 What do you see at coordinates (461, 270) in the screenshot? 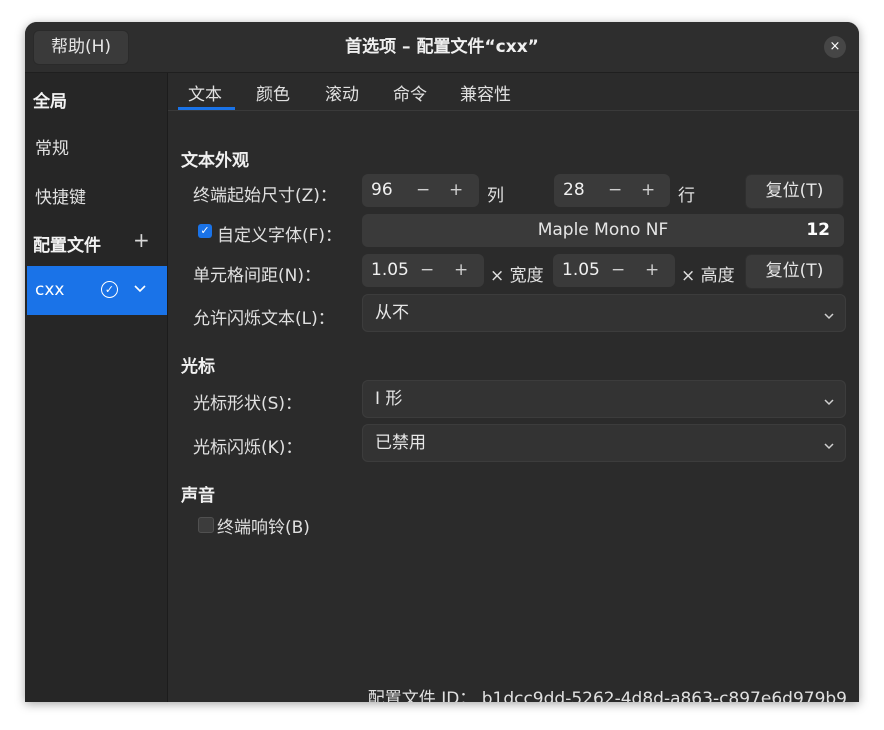
I see `cell-width-increment-button: +` at bounding box center [461, 270].